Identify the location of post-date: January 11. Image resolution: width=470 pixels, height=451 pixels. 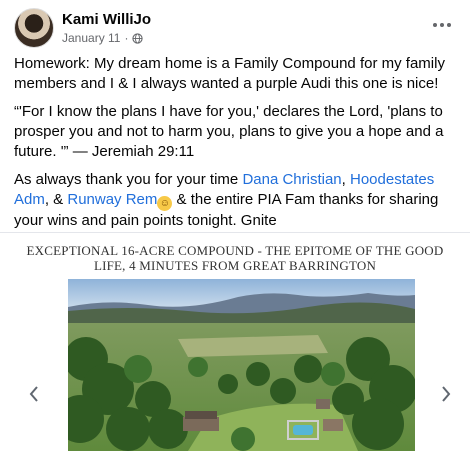
(91, 38).